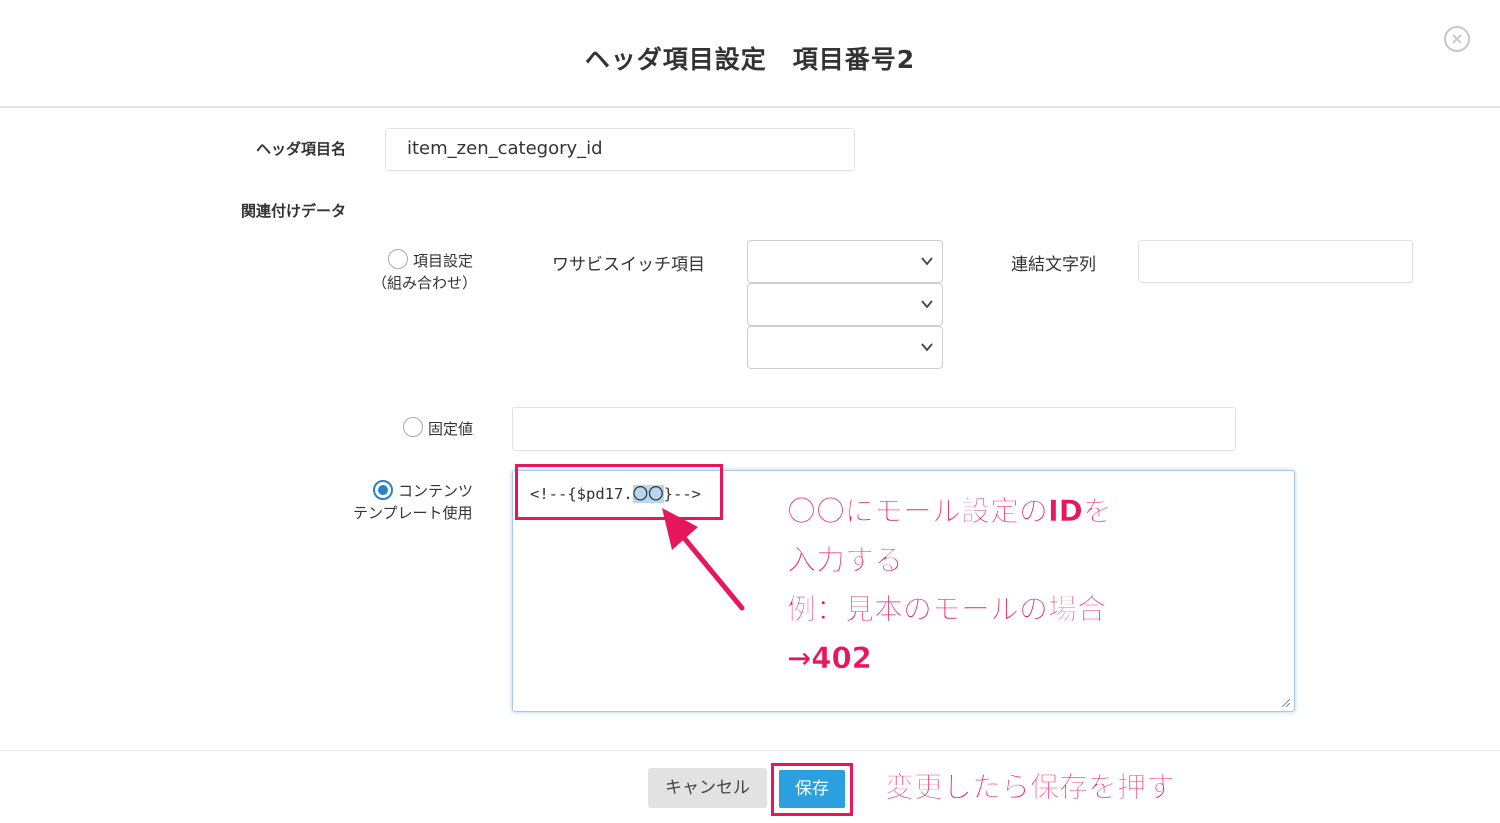  What do you see at coordinates (425, 283) in the screenshot?
I see `item-setting-sublabel: （組み合わせ）` at bounding box center [425, 283].